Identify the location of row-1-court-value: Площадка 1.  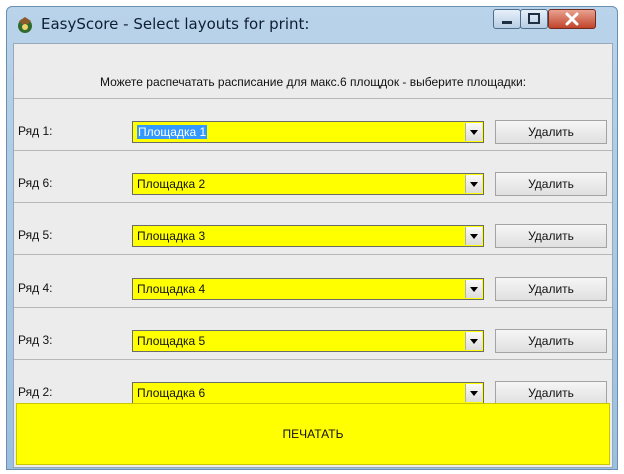
(172, 132).